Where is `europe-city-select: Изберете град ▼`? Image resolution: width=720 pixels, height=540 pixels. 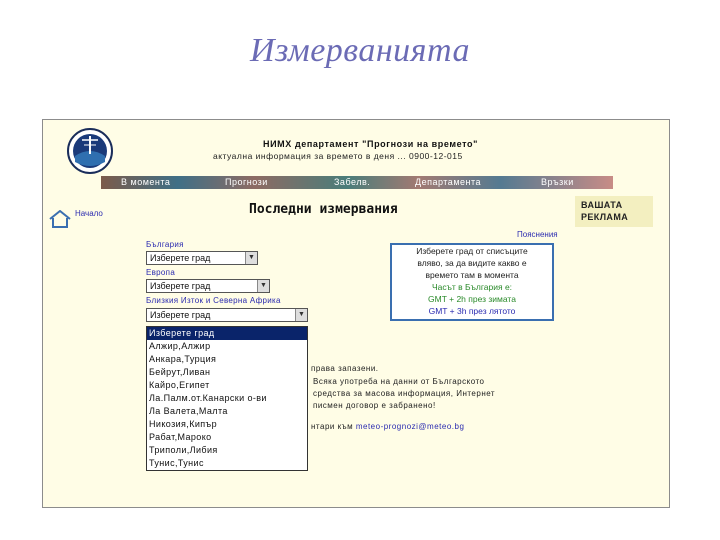
europe-city-select: Изберете град ▼ is located at coordinates (208, 286).